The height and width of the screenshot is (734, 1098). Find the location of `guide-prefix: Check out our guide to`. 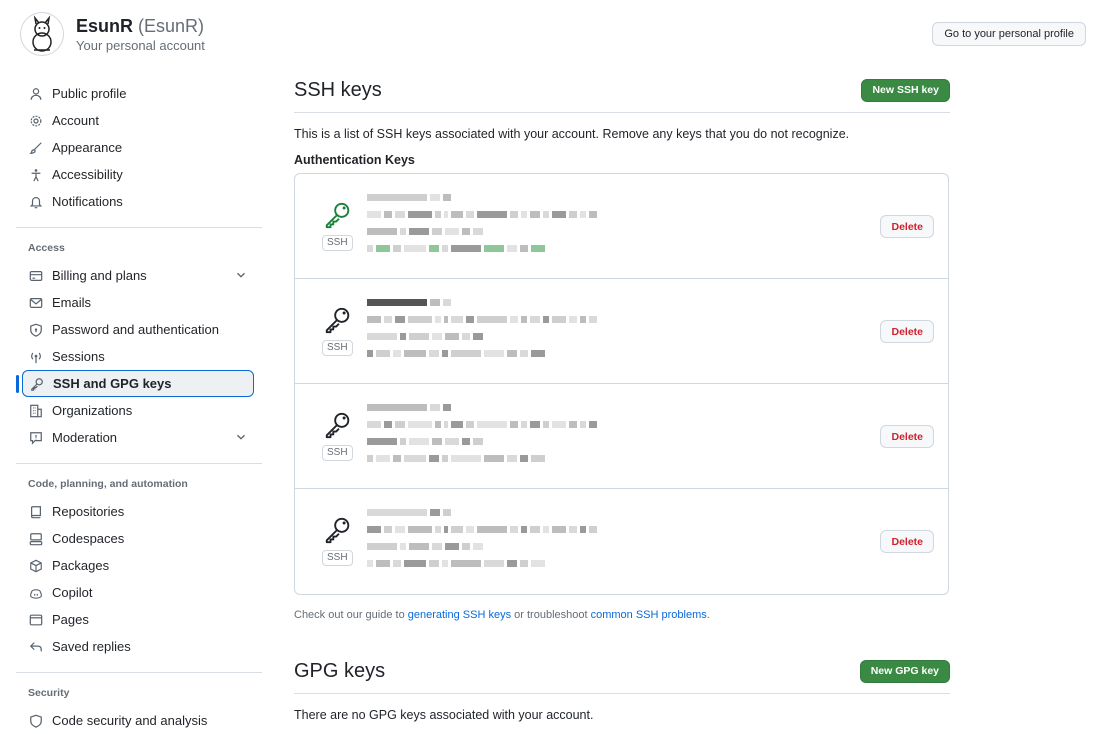

guide-prefix: Check out our guide to is located at coordinates (349, 615).